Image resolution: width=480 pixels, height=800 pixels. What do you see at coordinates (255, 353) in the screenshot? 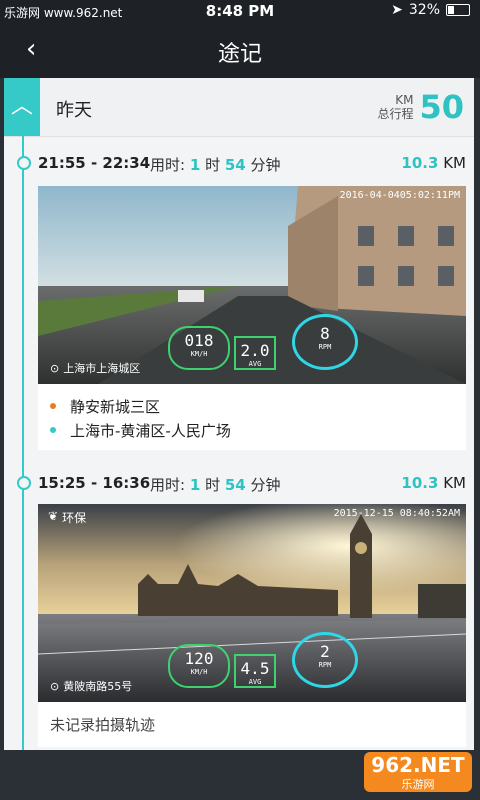
I see `avg-gauge: 2.0 AVG` at bounding box center [255, 353].